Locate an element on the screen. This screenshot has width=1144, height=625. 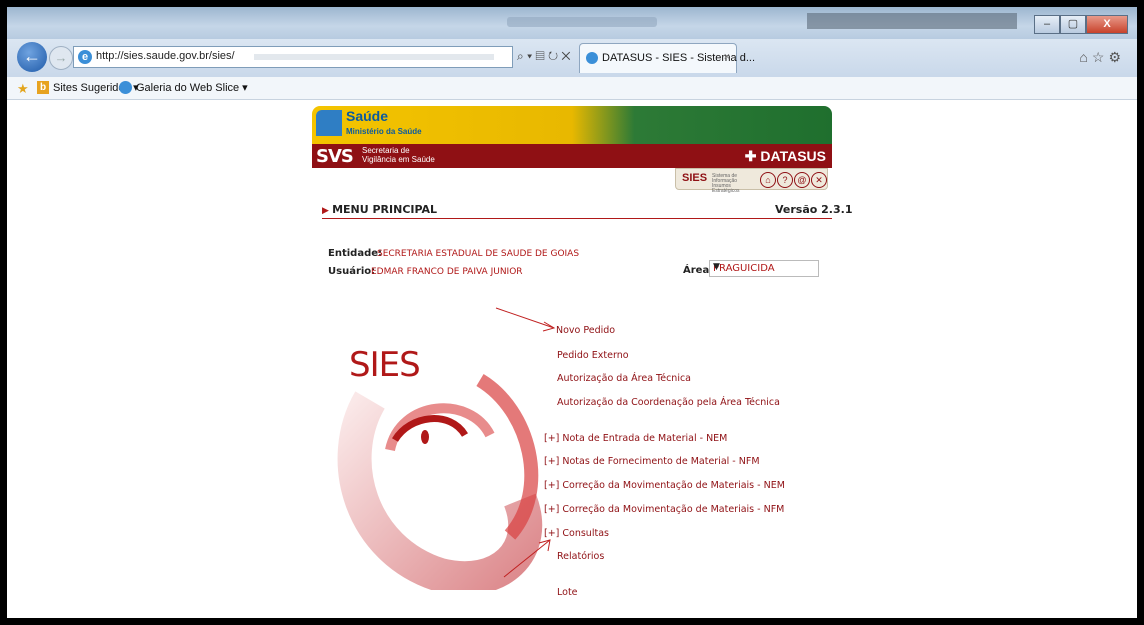
annotation-arrows is located at coordinates (525, 442).